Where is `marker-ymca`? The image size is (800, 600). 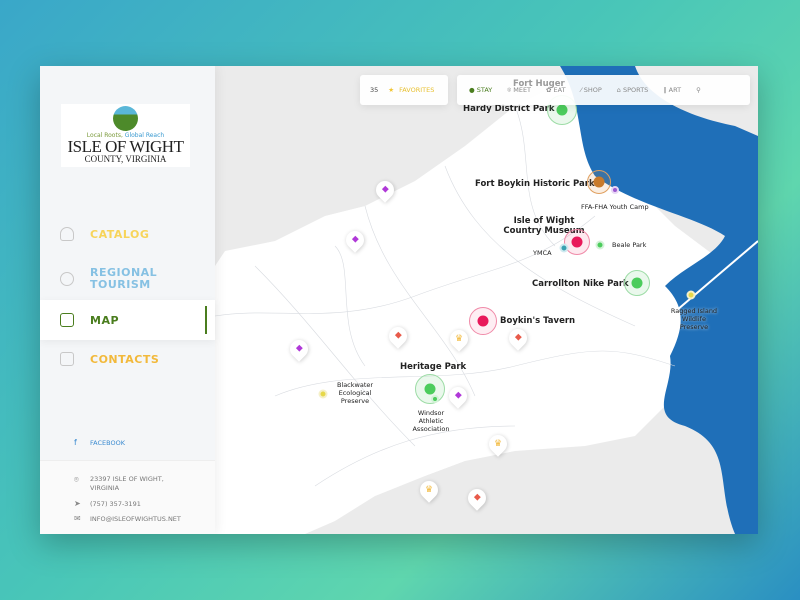
marker-ymca is located at coordinates (564, 248).